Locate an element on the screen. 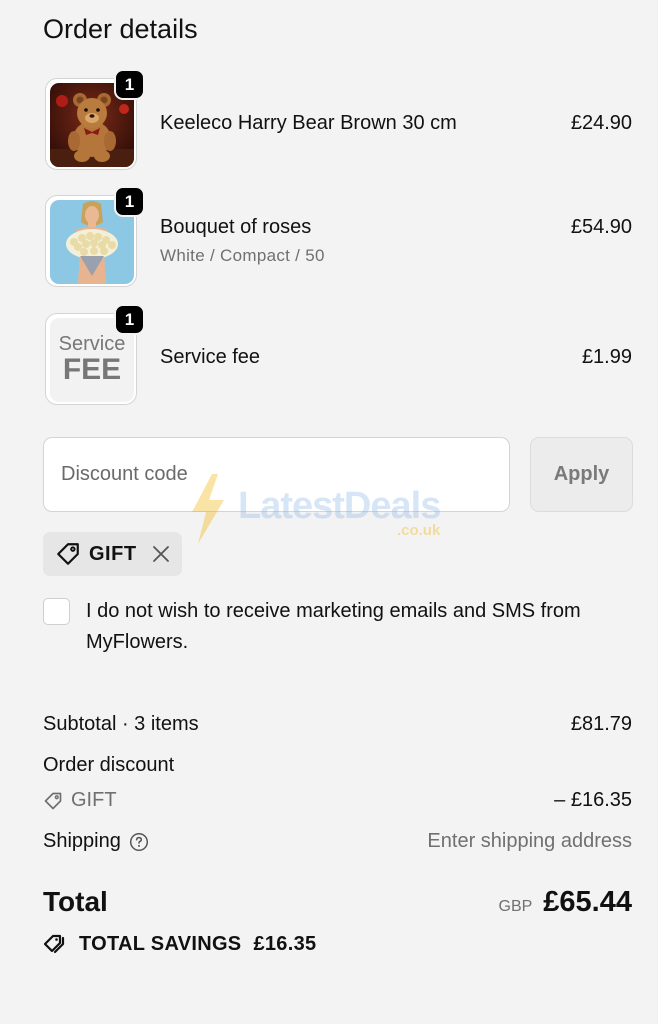  lightning-bolt-icon is located at coordinates (208, 509).